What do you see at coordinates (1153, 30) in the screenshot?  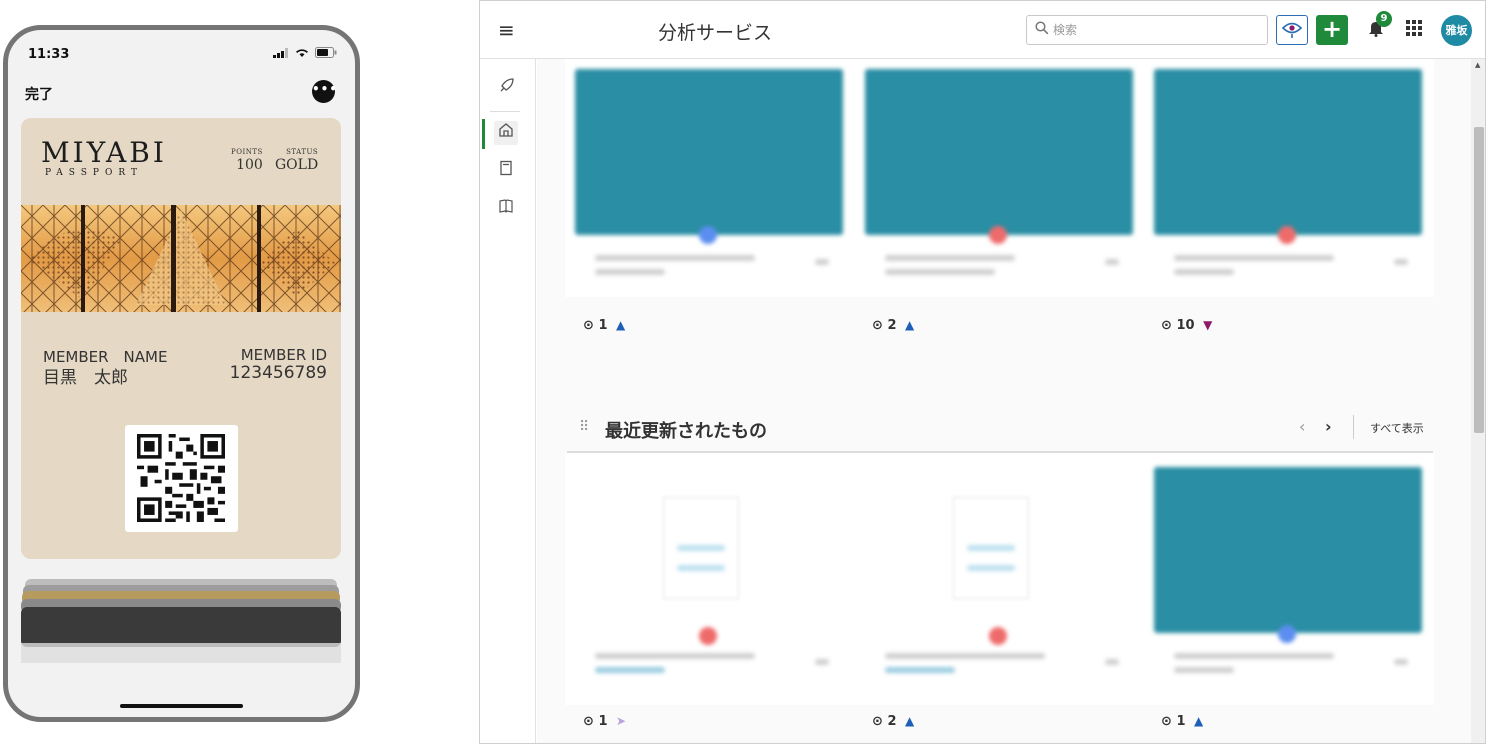 I see `search-input` at bounding box center [1153, 30].